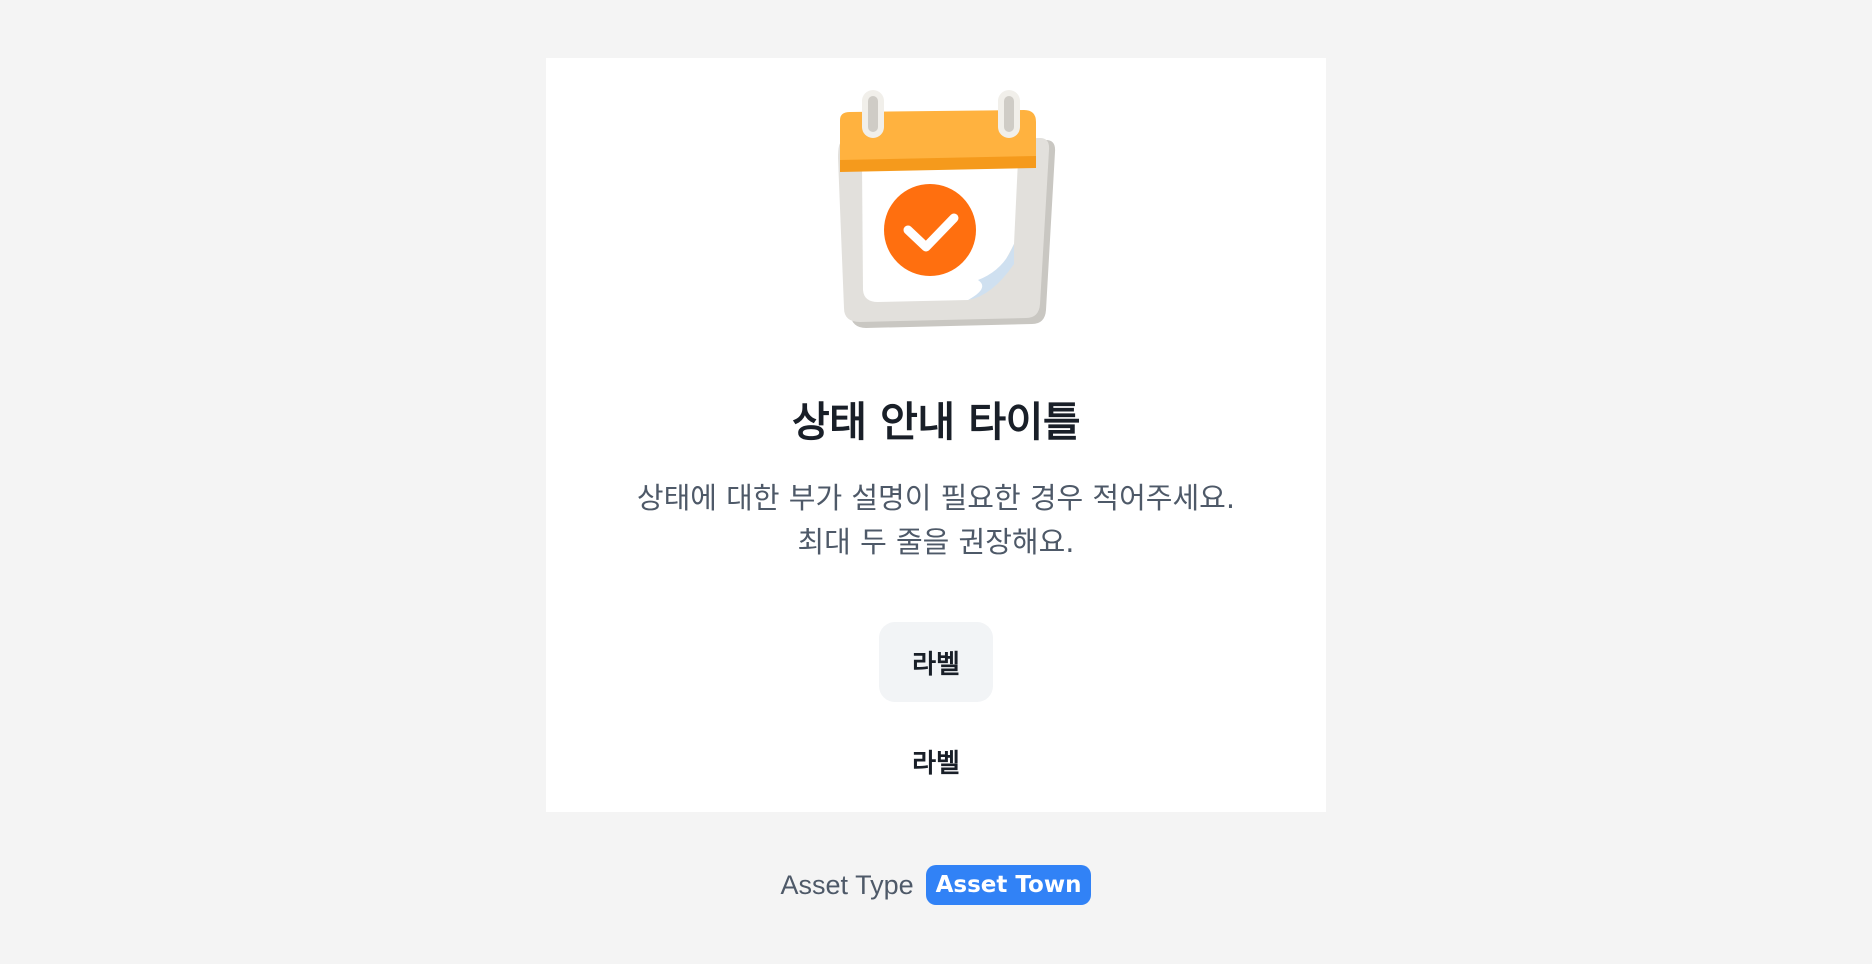 The height and width of the screenshot is (964, 1872). I want to click on text-button: 라벨, so click(936, 761).